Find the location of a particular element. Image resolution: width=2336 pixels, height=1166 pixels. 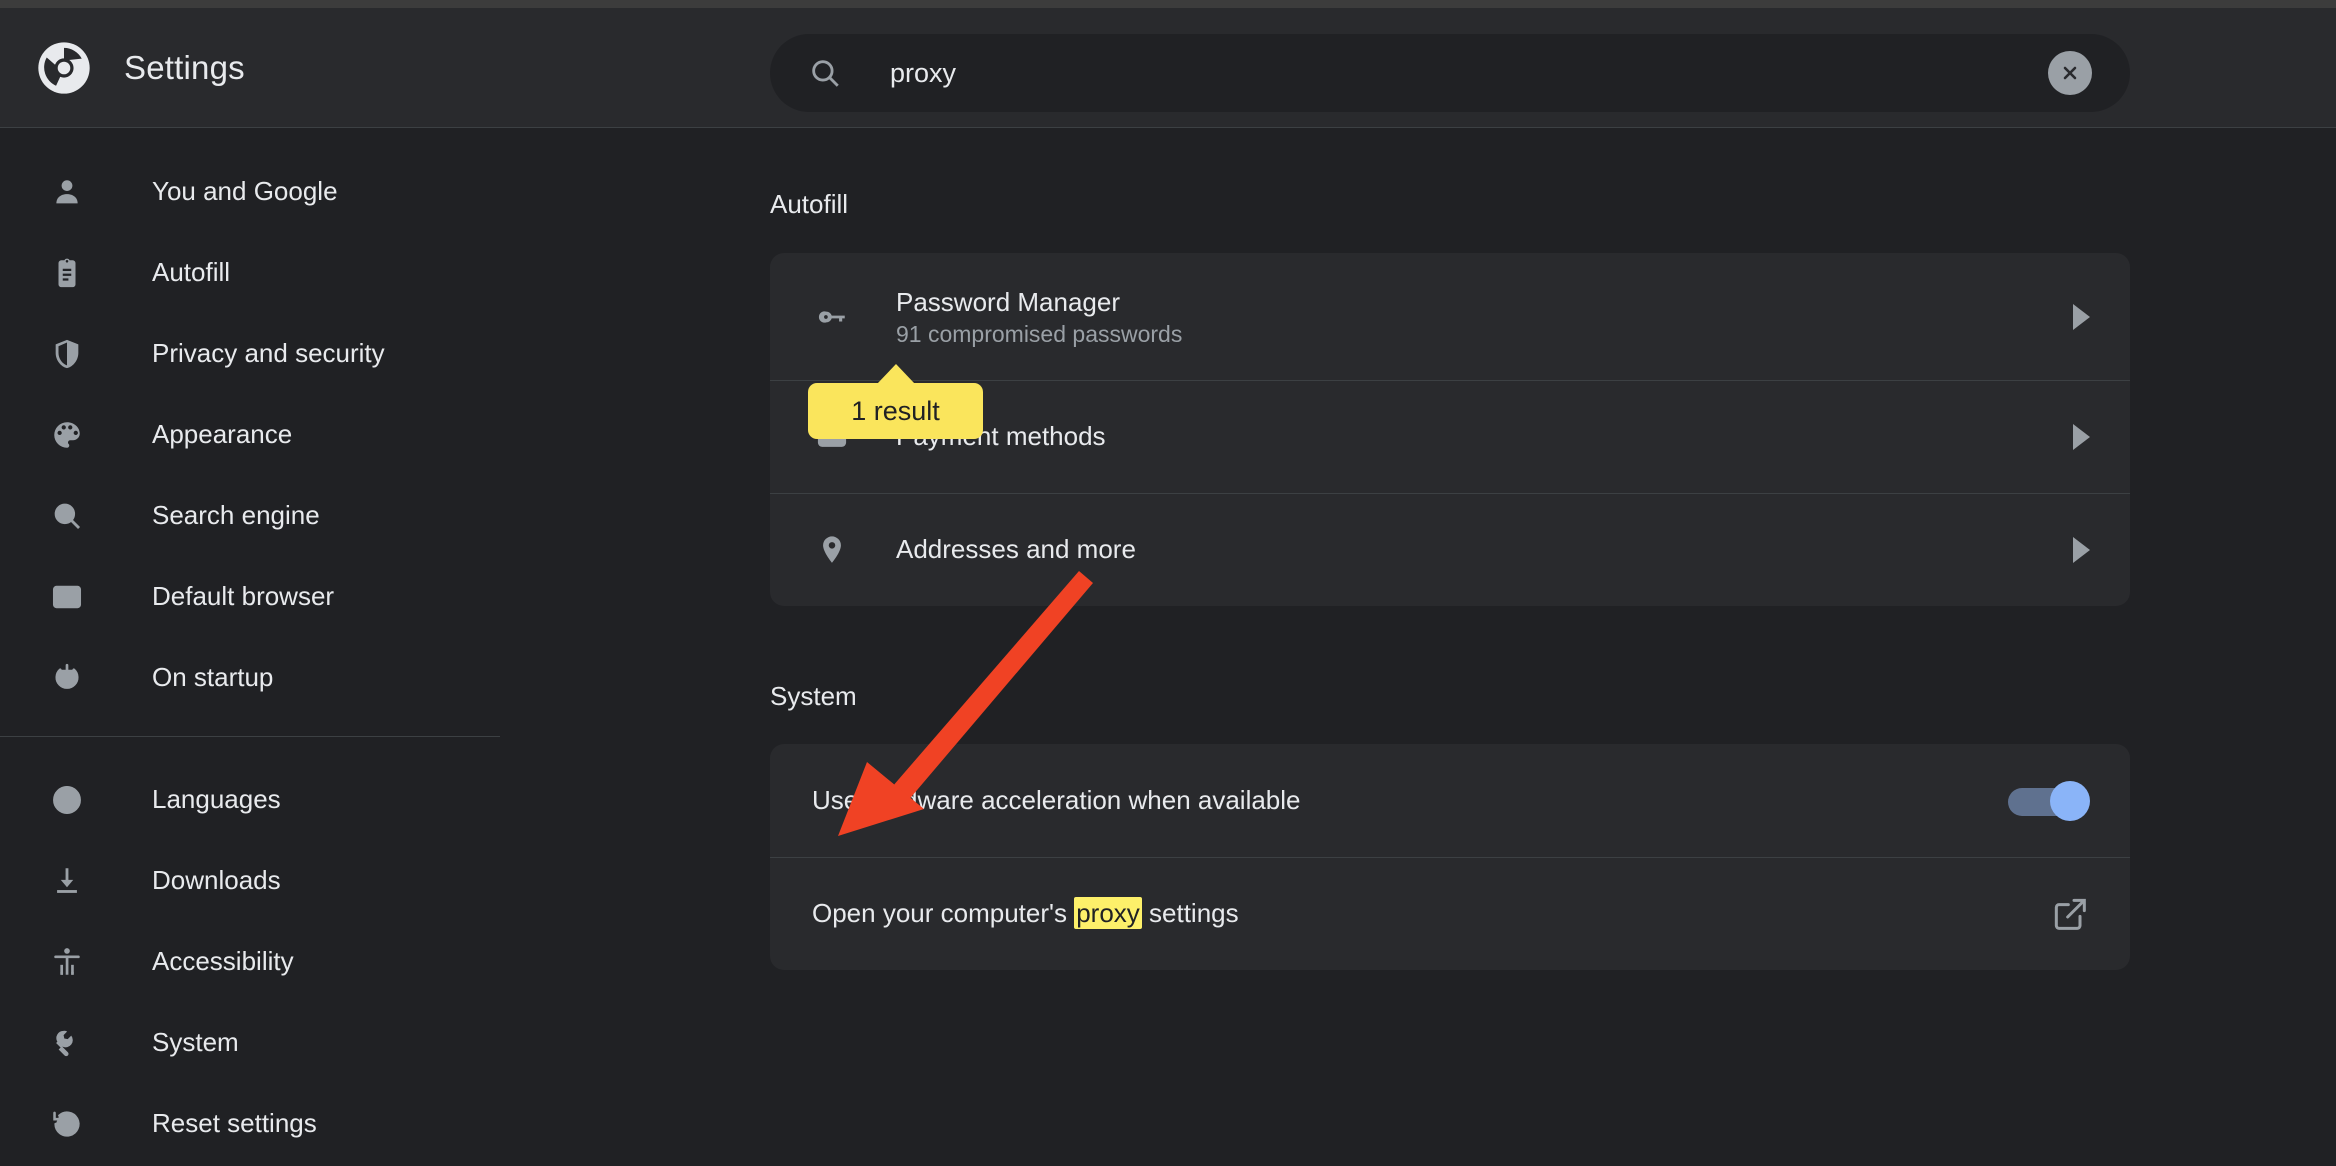

tooltip-label: 1 result is located at coordinates (895, 410).